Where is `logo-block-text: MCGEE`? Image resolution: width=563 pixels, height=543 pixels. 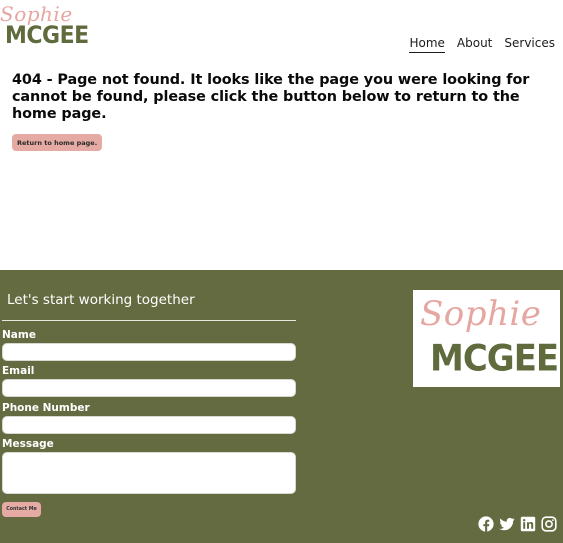
logo-block-text: MCGEE is located at coordinates (47, 36).